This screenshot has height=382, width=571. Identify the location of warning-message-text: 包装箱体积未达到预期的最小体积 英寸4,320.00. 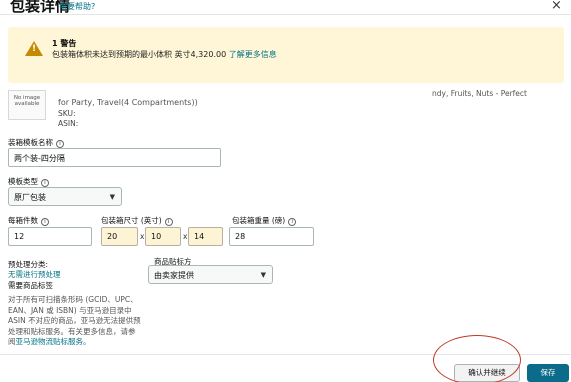
(139, 54).